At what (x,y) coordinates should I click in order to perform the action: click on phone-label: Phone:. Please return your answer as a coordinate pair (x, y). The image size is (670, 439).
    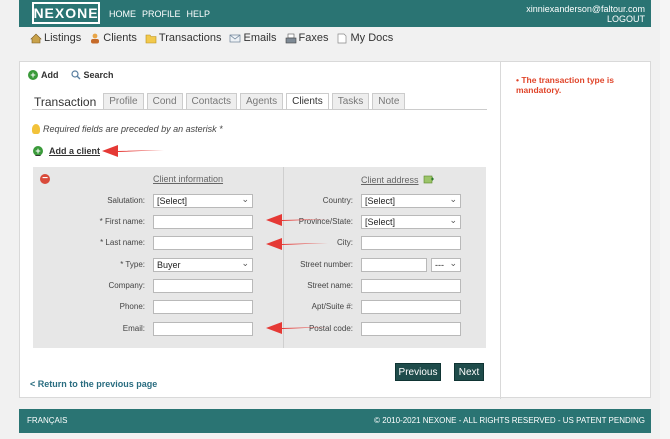
    Looking at the image, I should click on (132, 306).